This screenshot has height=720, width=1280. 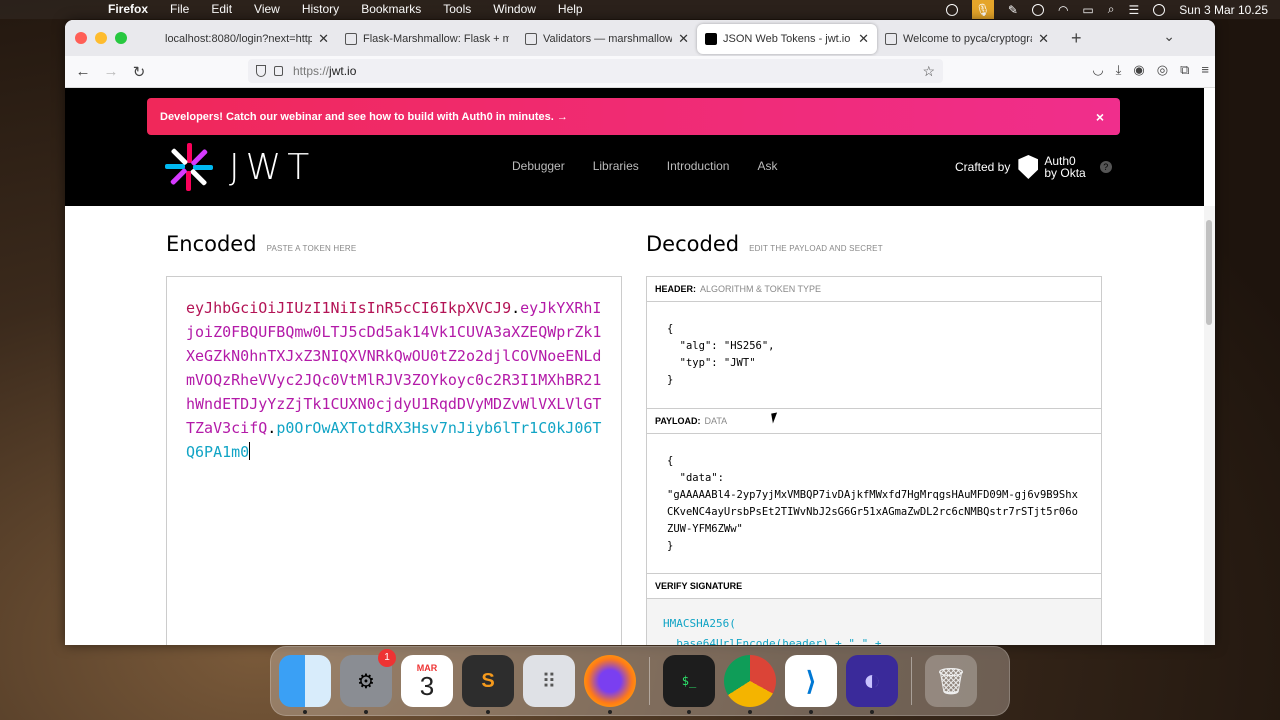 I want to click on text-caret, so click(x=250, y=451).